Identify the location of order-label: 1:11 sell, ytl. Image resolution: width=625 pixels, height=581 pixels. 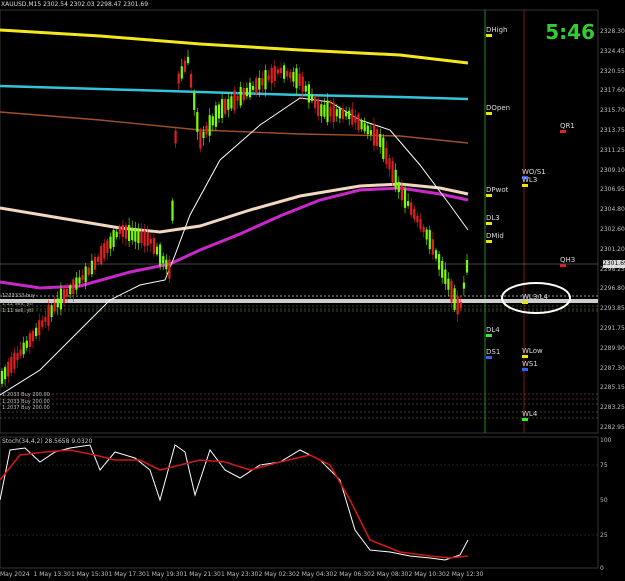
(17, 311).